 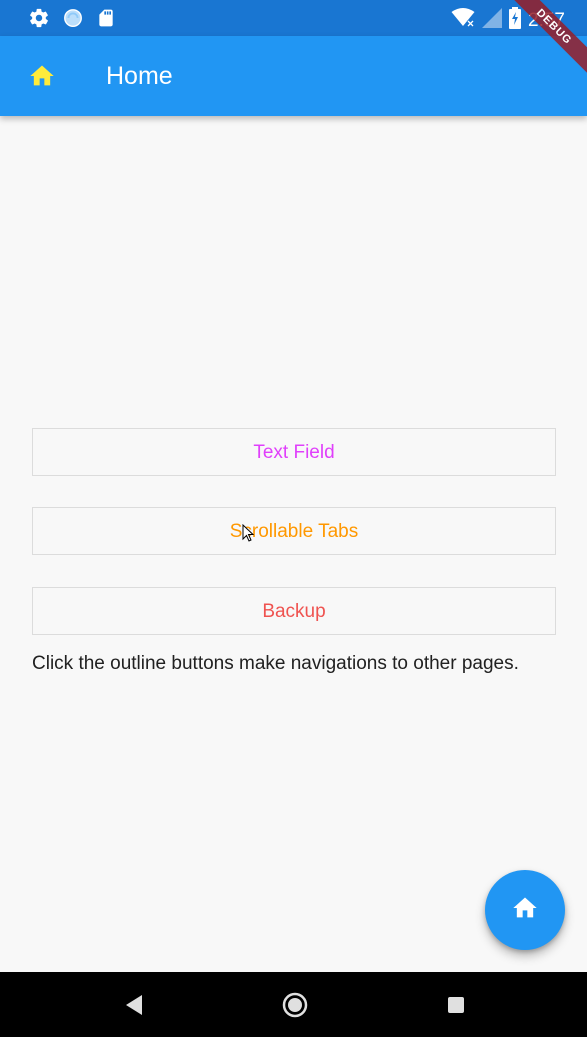 What do you see at coordinates (294, 531) in the screenshot?
I see `scrollable-tabs-button: Scrollable Tabs` at bounding box center [294, 531].